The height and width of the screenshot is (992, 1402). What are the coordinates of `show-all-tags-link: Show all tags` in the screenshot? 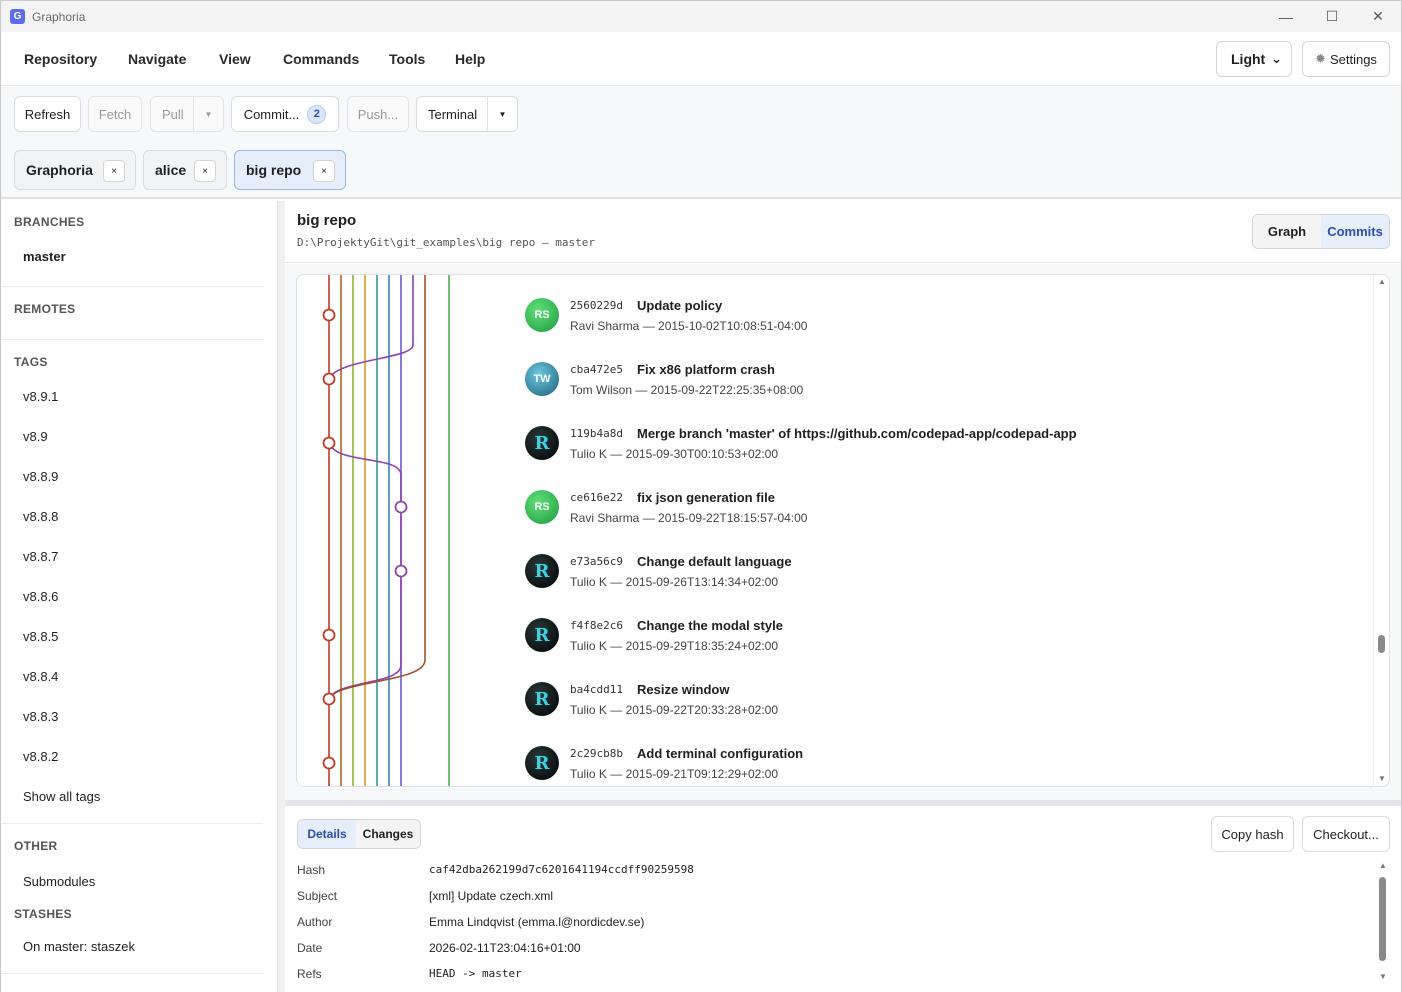 It's located at (61, 796).